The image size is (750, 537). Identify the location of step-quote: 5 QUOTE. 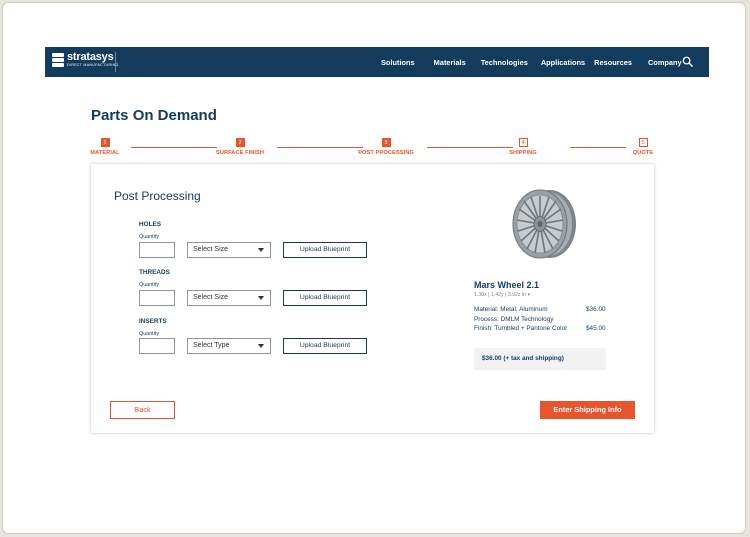
(643, 147).